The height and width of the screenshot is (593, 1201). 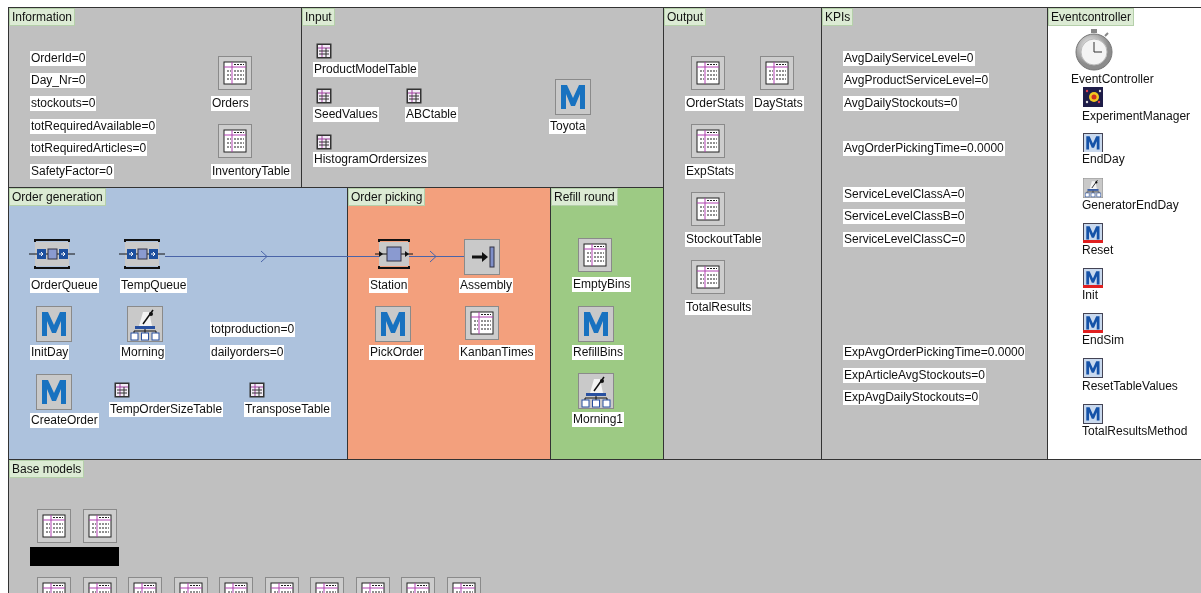 What do you see at coordinates (42, 17) in the screenshot?
I see `frame-title: Information` at bounding box center [42, 17].